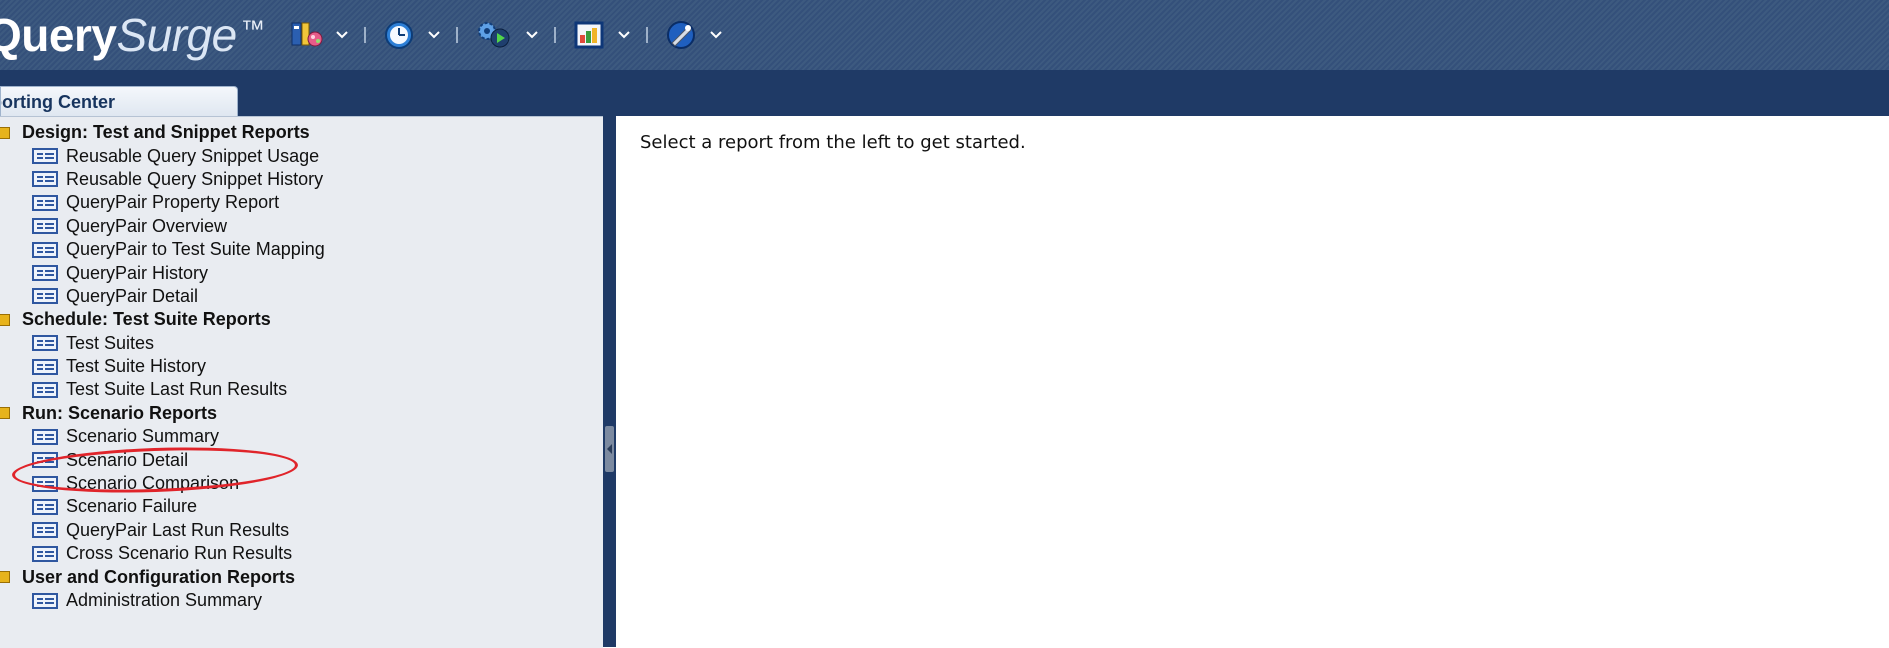  I want to click on tree-report-label: Test Suite Last Run Results, so click(177, 389).